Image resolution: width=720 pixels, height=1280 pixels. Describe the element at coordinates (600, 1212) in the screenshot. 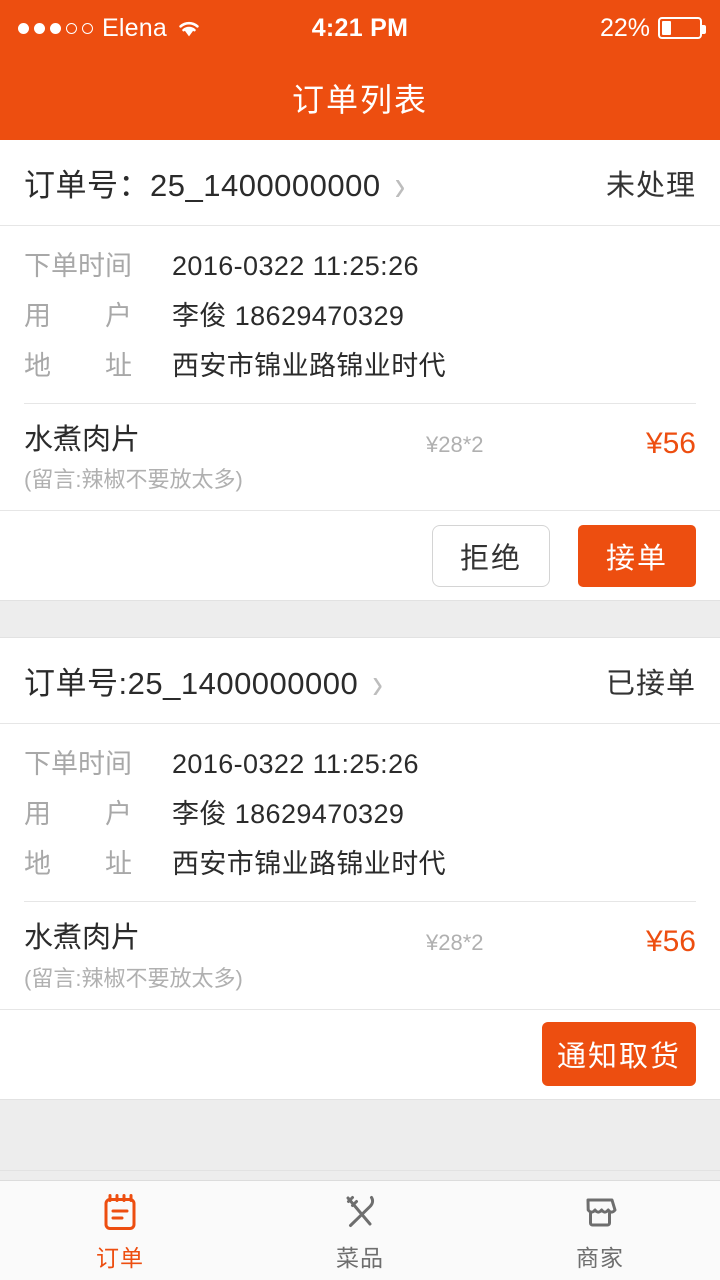

I see `shop-icon` at that location.